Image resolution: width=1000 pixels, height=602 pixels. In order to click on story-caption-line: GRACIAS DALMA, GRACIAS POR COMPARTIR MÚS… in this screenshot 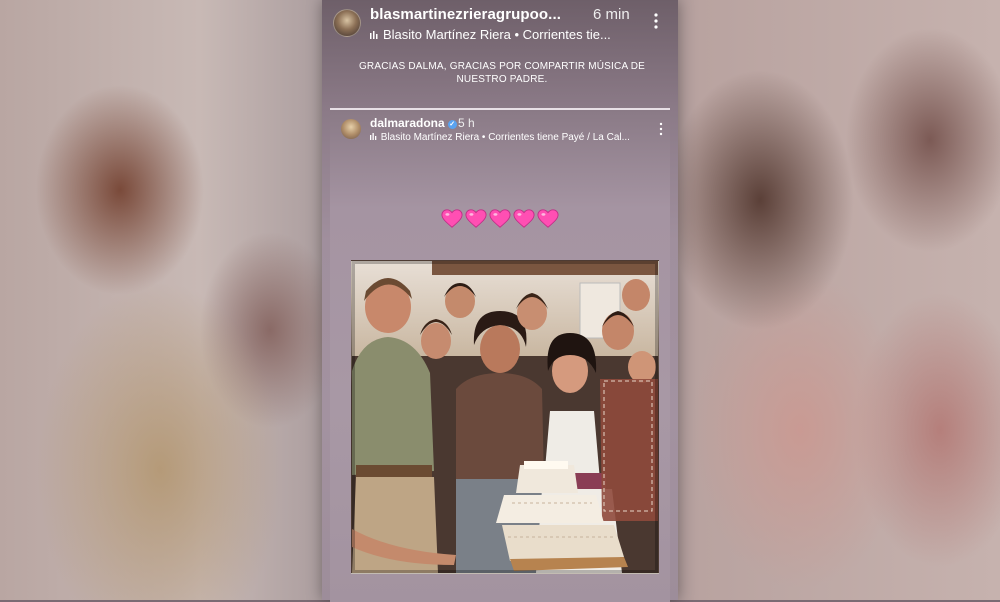, I will do `click(502, 66)`.